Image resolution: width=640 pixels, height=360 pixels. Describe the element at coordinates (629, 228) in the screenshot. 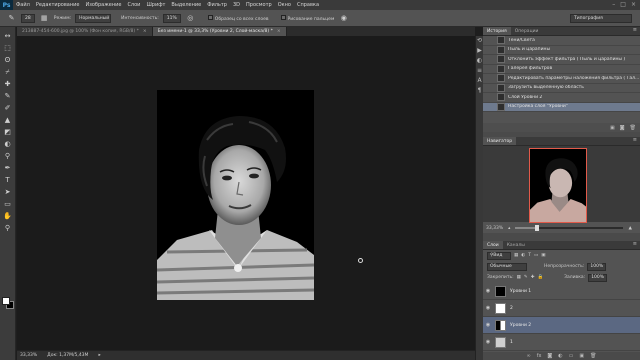

I see `zoom-in-icon: ▲` at that location.